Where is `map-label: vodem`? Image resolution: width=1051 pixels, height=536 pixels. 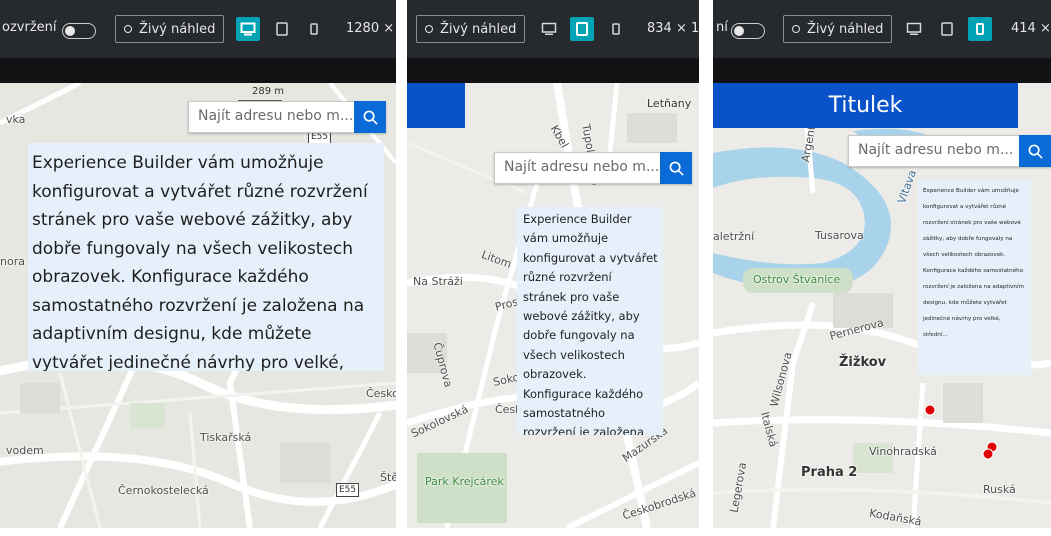 map-label: vodem is located at coordinates (25, 450).